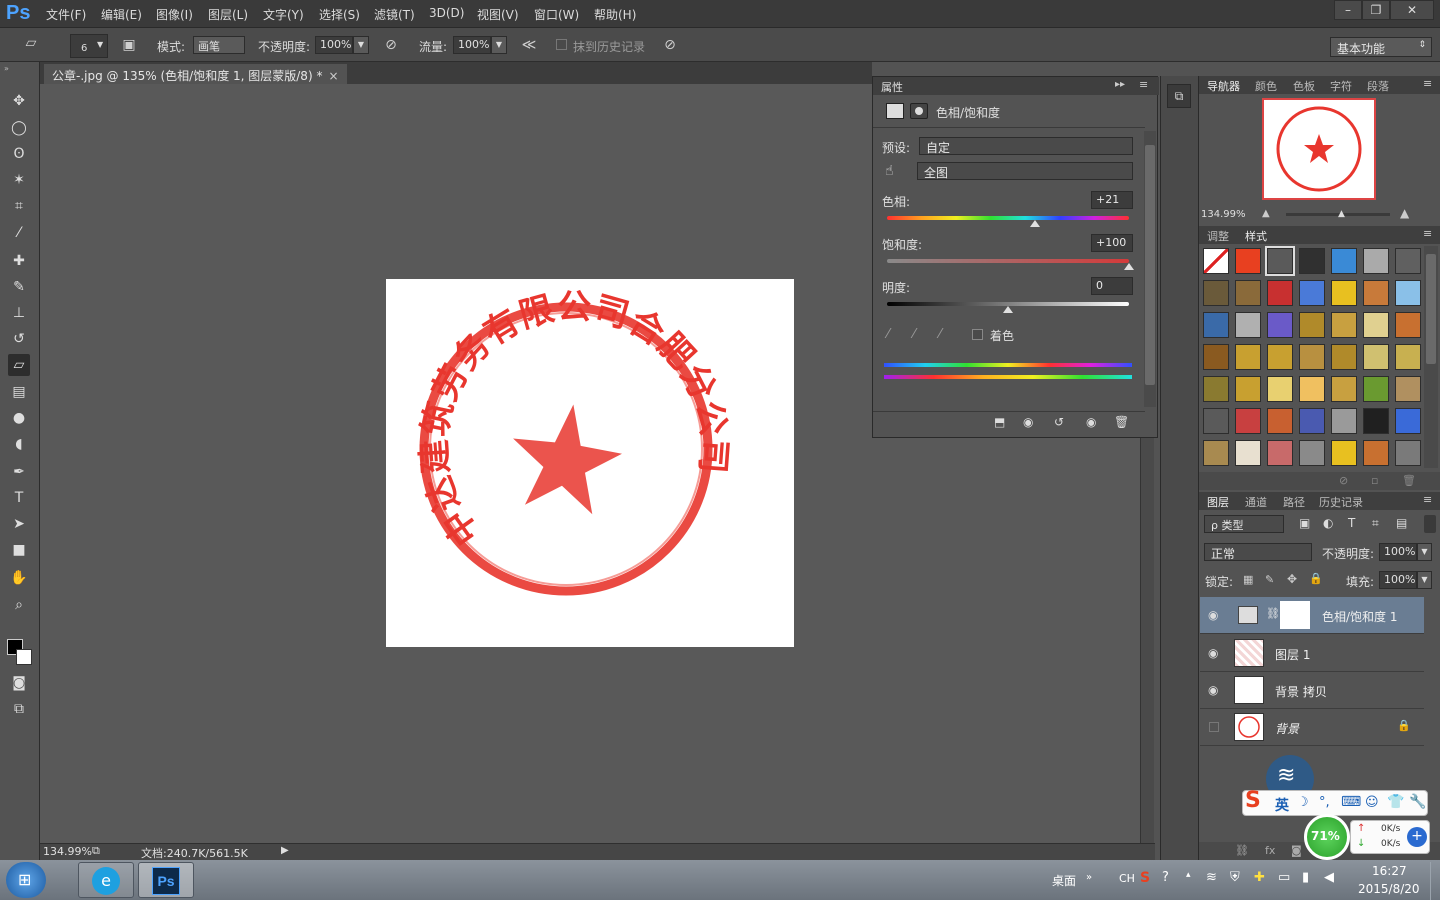 The image size is (1440, 900). What do you see at coordinates (1348, 10) in the screenshot?
I see `minimize-button: –` at bounding box center [1348, 10].